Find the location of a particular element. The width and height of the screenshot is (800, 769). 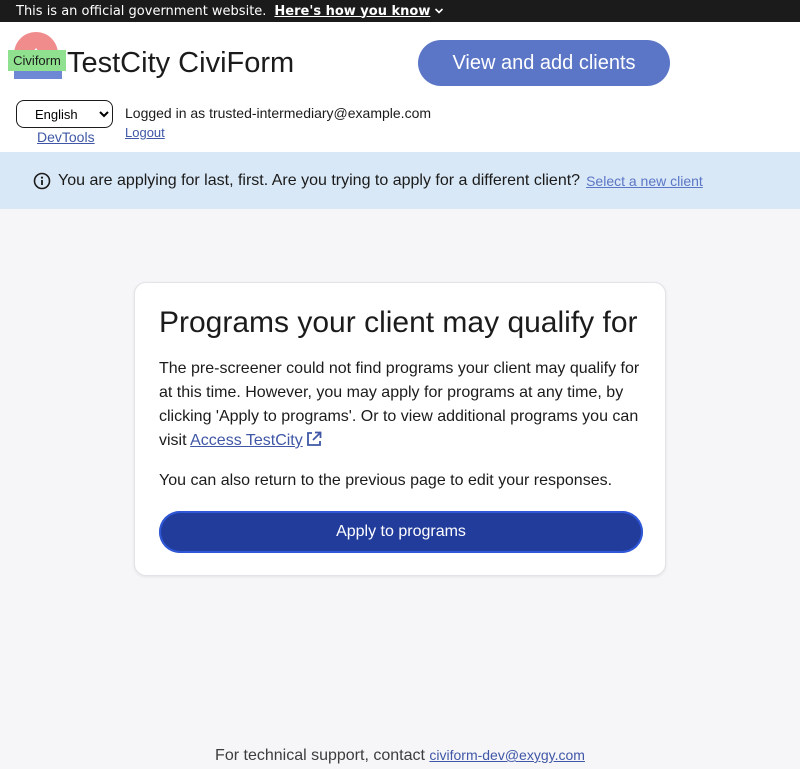

how-you-know-toggle: Here's how you know is located at coordinates (359, 11).